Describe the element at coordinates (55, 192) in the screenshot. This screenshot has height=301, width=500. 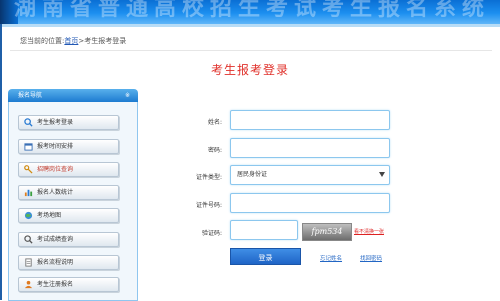
I see `sidebar-item-label: 报名人数统计` at that location.